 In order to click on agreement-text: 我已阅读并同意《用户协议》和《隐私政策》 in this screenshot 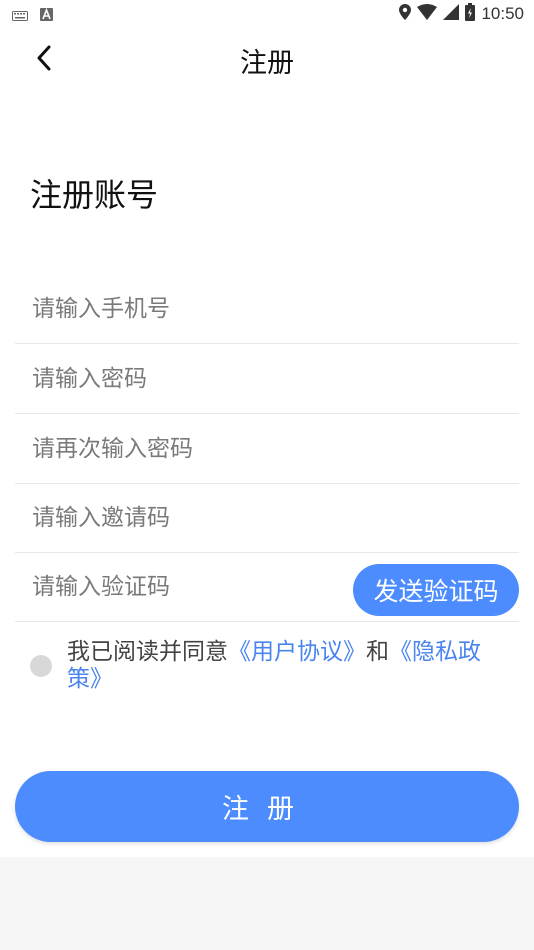, I will do `click(288, 666)`.